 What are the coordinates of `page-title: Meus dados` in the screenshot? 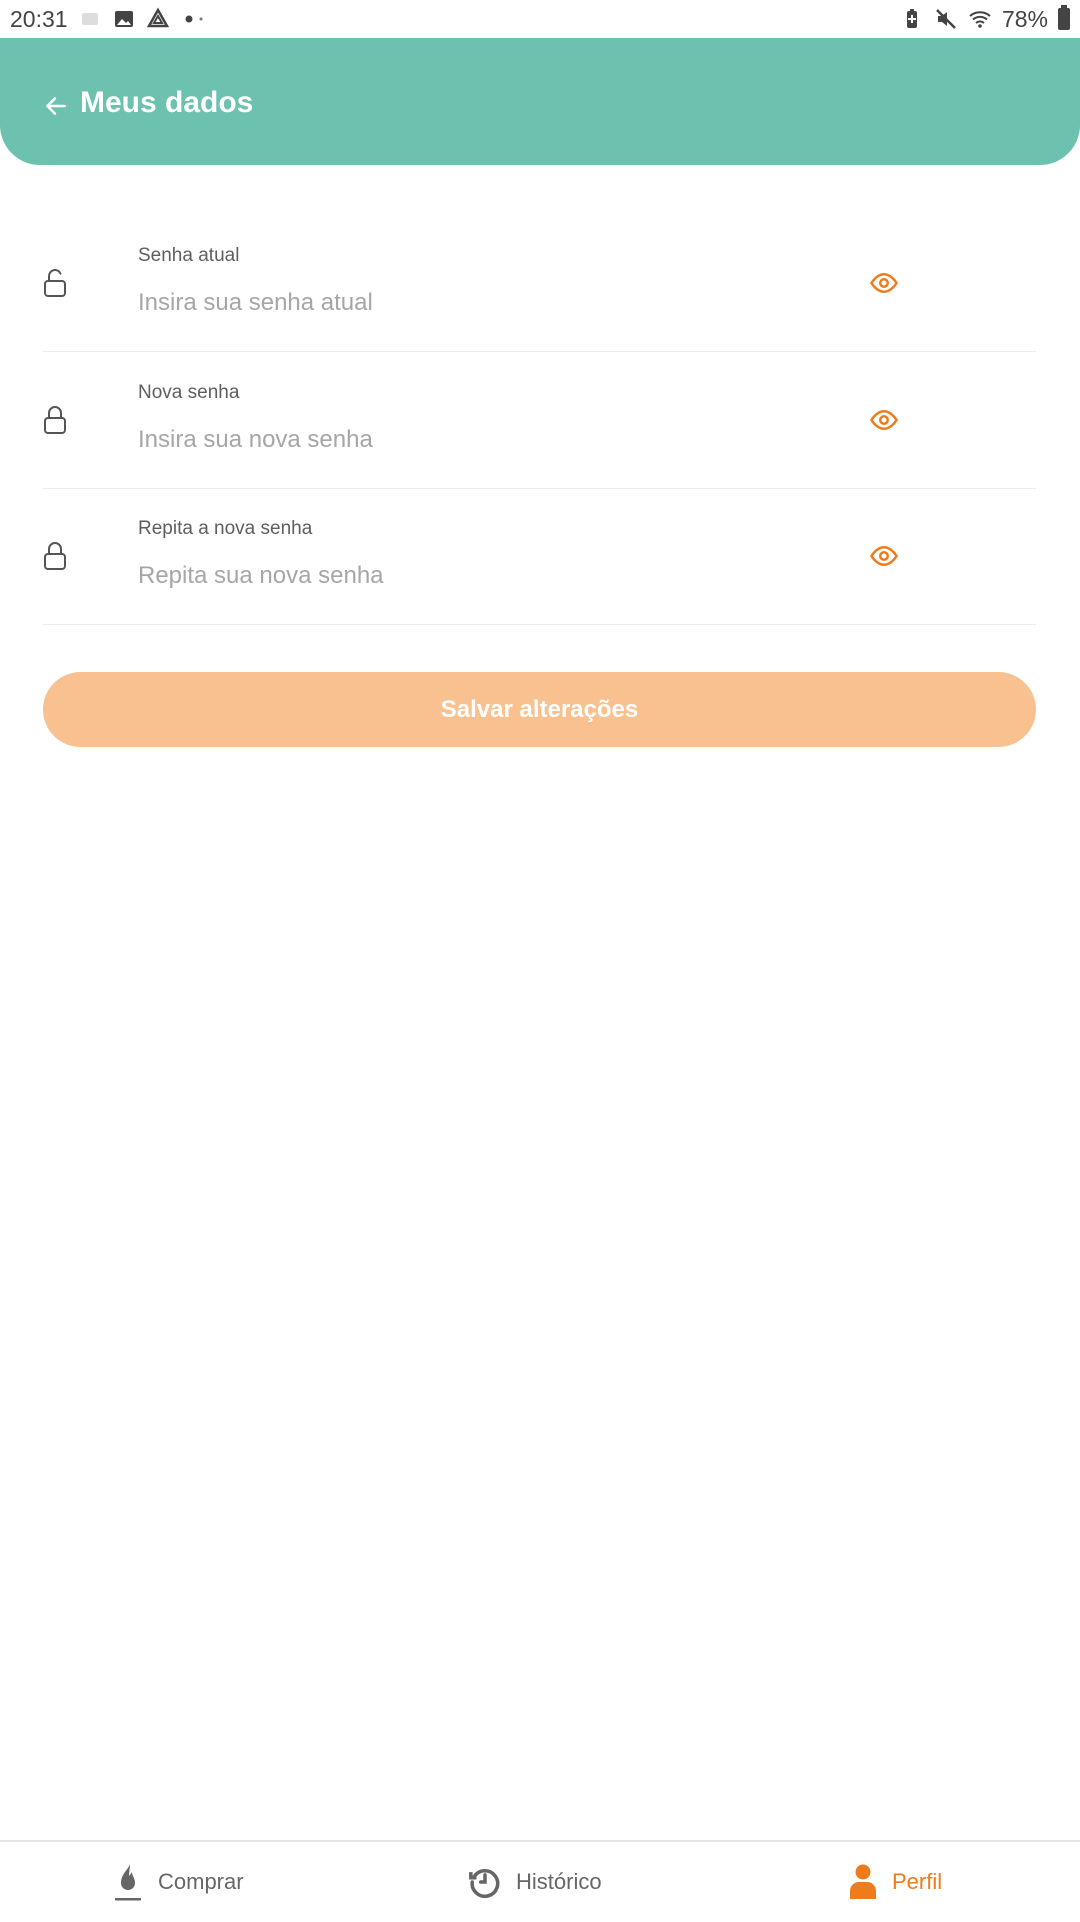 It's located at (167, 102).